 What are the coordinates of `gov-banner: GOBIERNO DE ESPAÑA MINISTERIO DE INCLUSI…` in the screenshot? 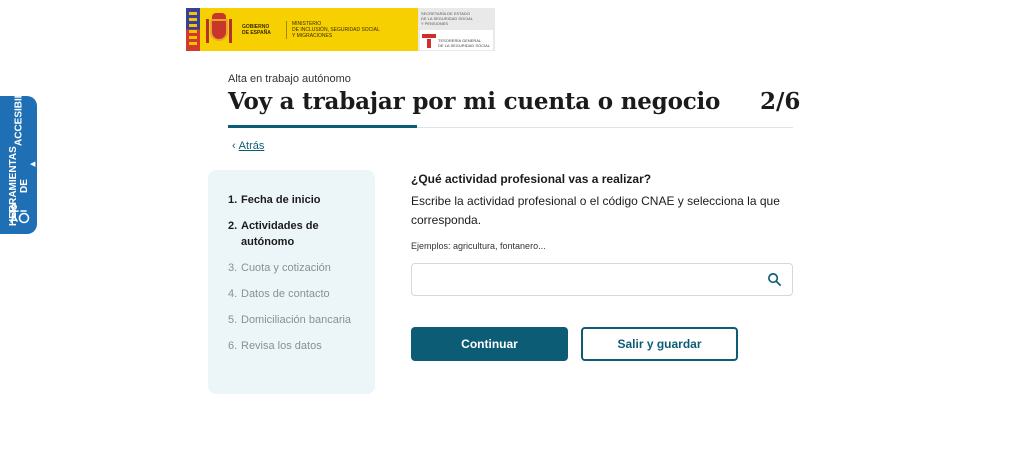 It's located at (309, 29).